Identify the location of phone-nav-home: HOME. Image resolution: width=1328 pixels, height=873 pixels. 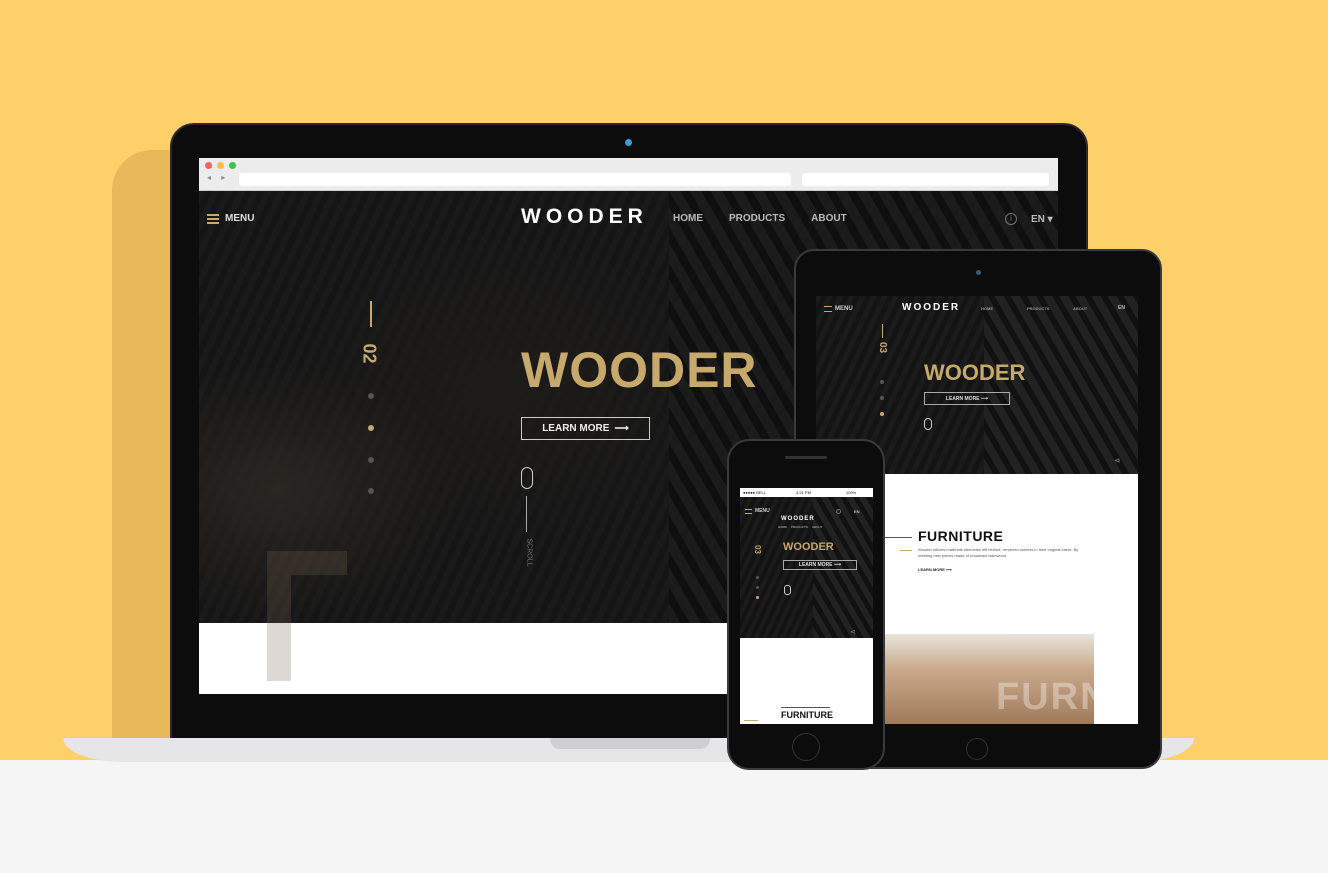
(782, 527).